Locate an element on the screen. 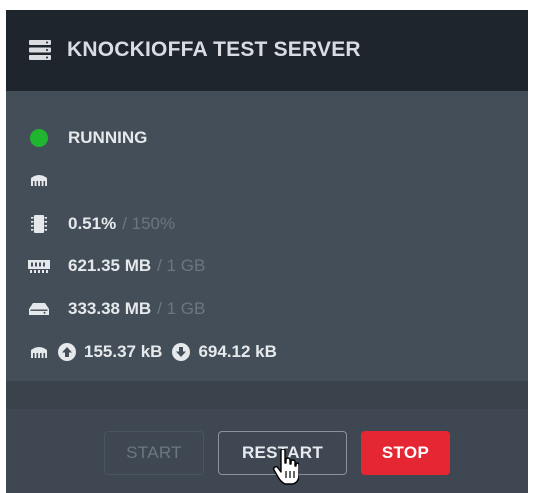 The image size is (538, 493). disk-row: 333.38 MB / 1 GB is located at coordinates (116, 309).